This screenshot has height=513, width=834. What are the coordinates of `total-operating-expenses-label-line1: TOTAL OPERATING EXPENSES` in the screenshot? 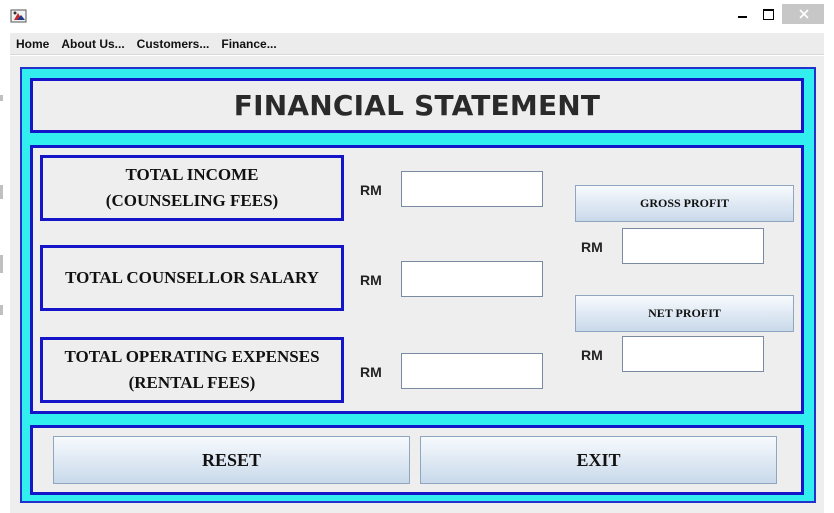 It's located at (192, 356).